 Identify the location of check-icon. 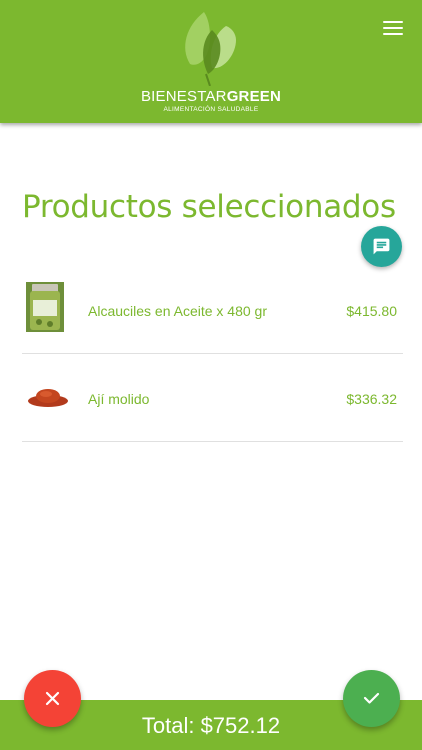
(371, 698).